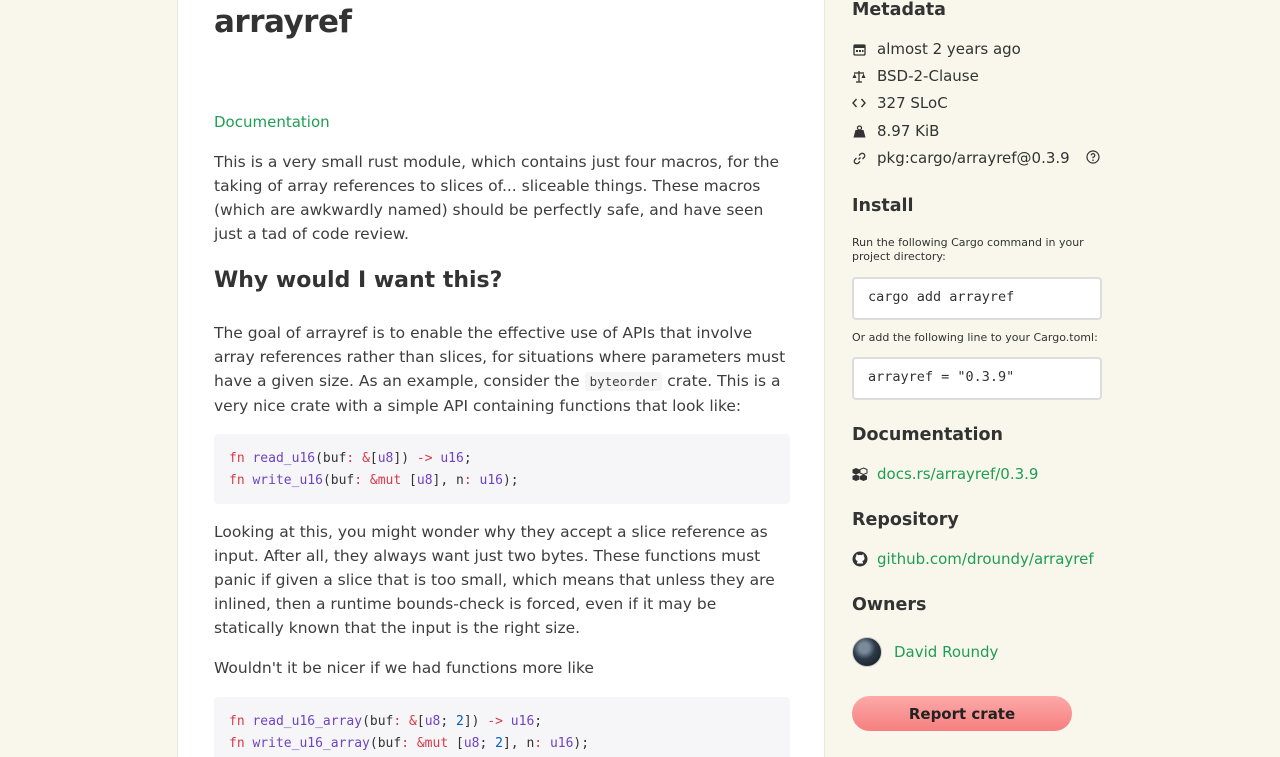 The height and width of the screenshot is (757, 1280). What do you see at coordinates (985, 559) in the screenshot?
I see `repository-link-text: github.com/droundy/arrayref` at bounding box center [985, 559].